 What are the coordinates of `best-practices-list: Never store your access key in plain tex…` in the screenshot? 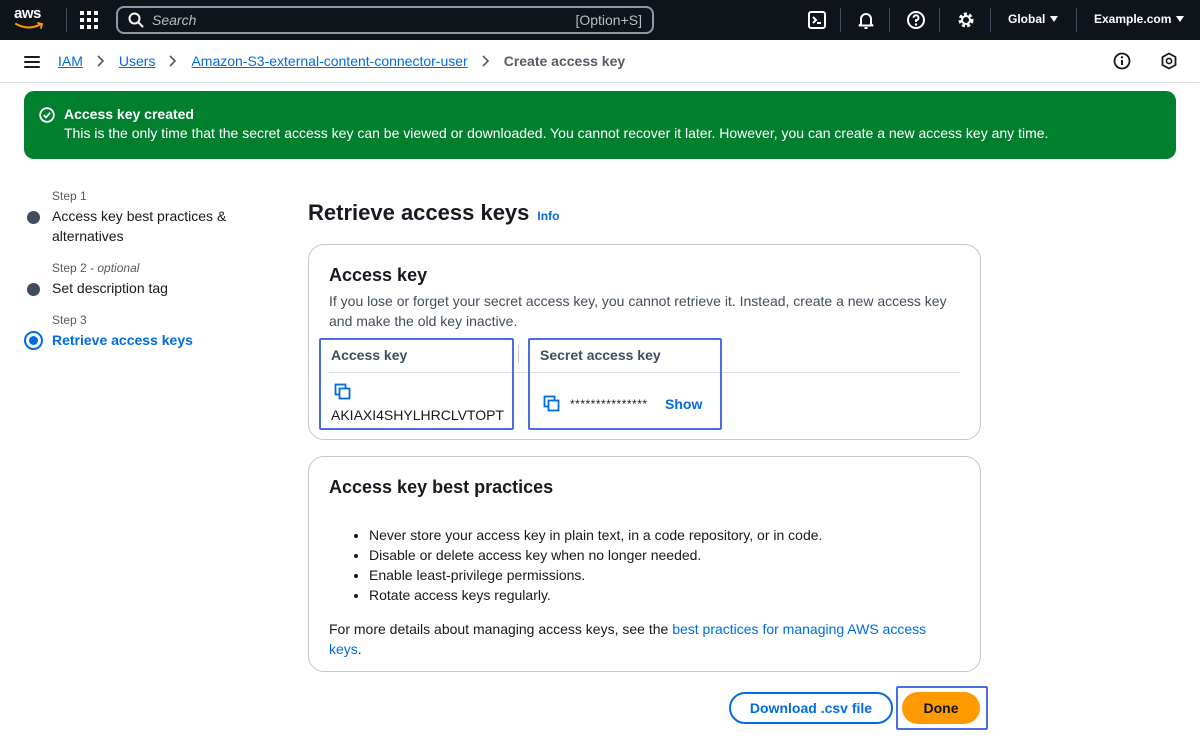 It's located at (664, 565).